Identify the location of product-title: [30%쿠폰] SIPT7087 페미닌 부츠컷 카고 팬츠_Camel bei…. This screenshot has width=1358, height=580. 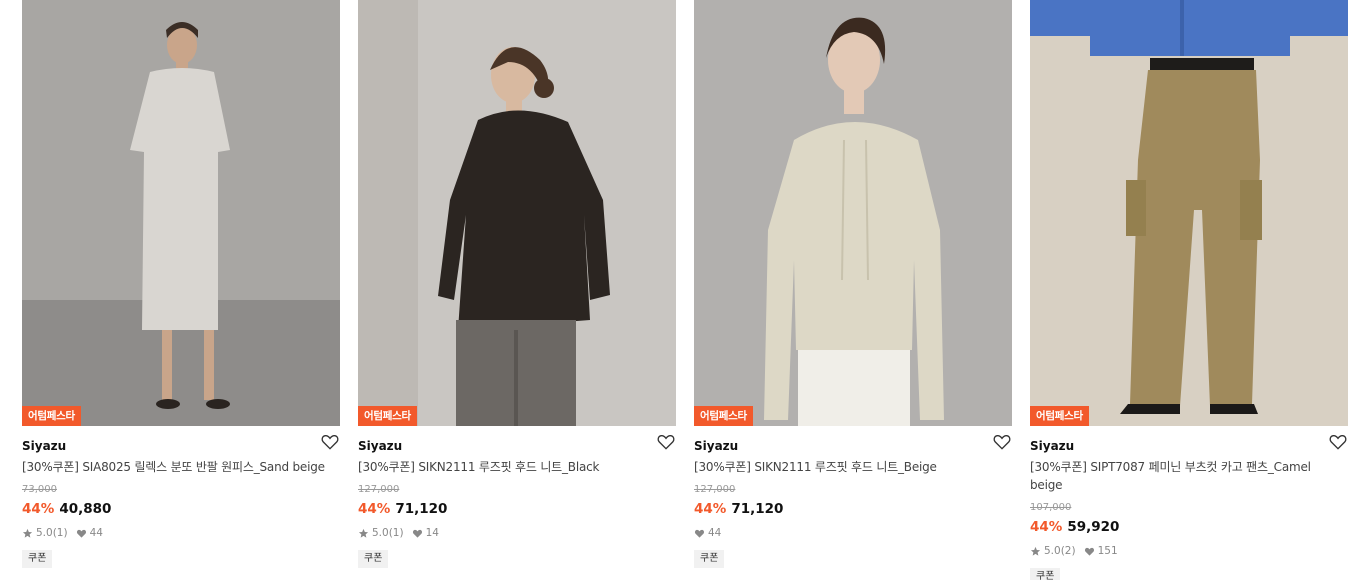
(1180, 476).